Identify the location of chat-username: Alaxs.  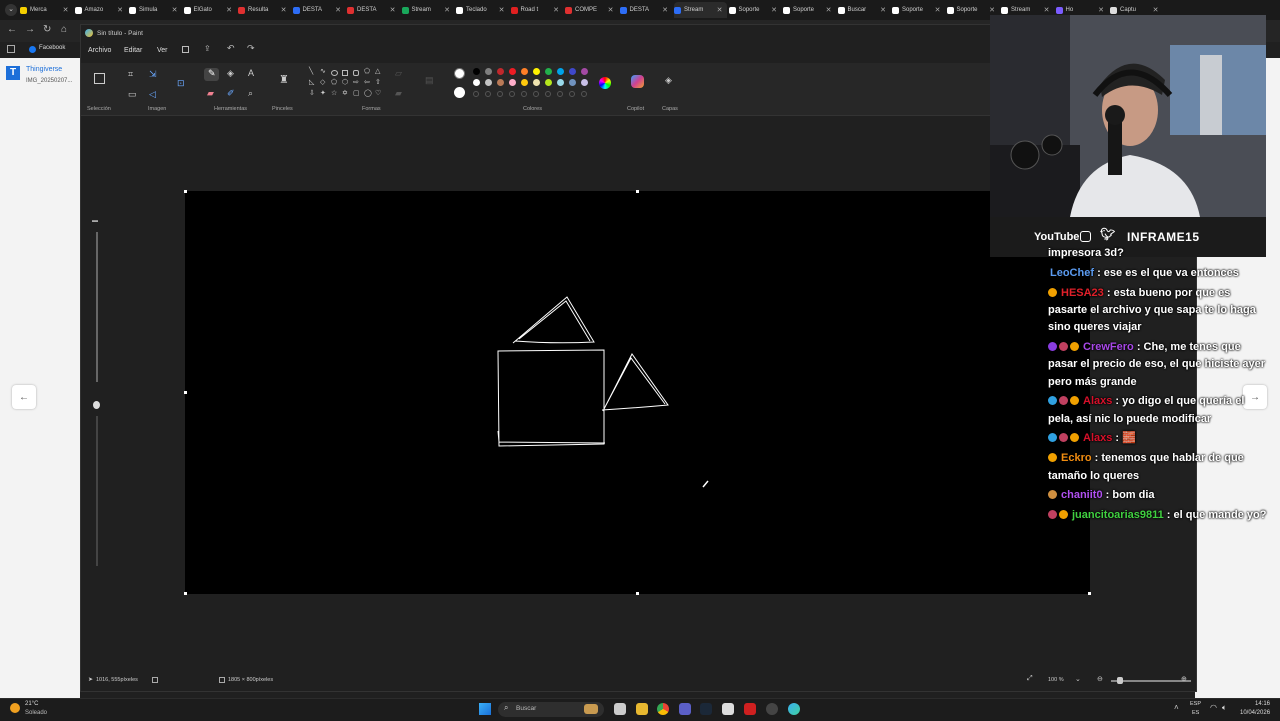
(1097, 401).